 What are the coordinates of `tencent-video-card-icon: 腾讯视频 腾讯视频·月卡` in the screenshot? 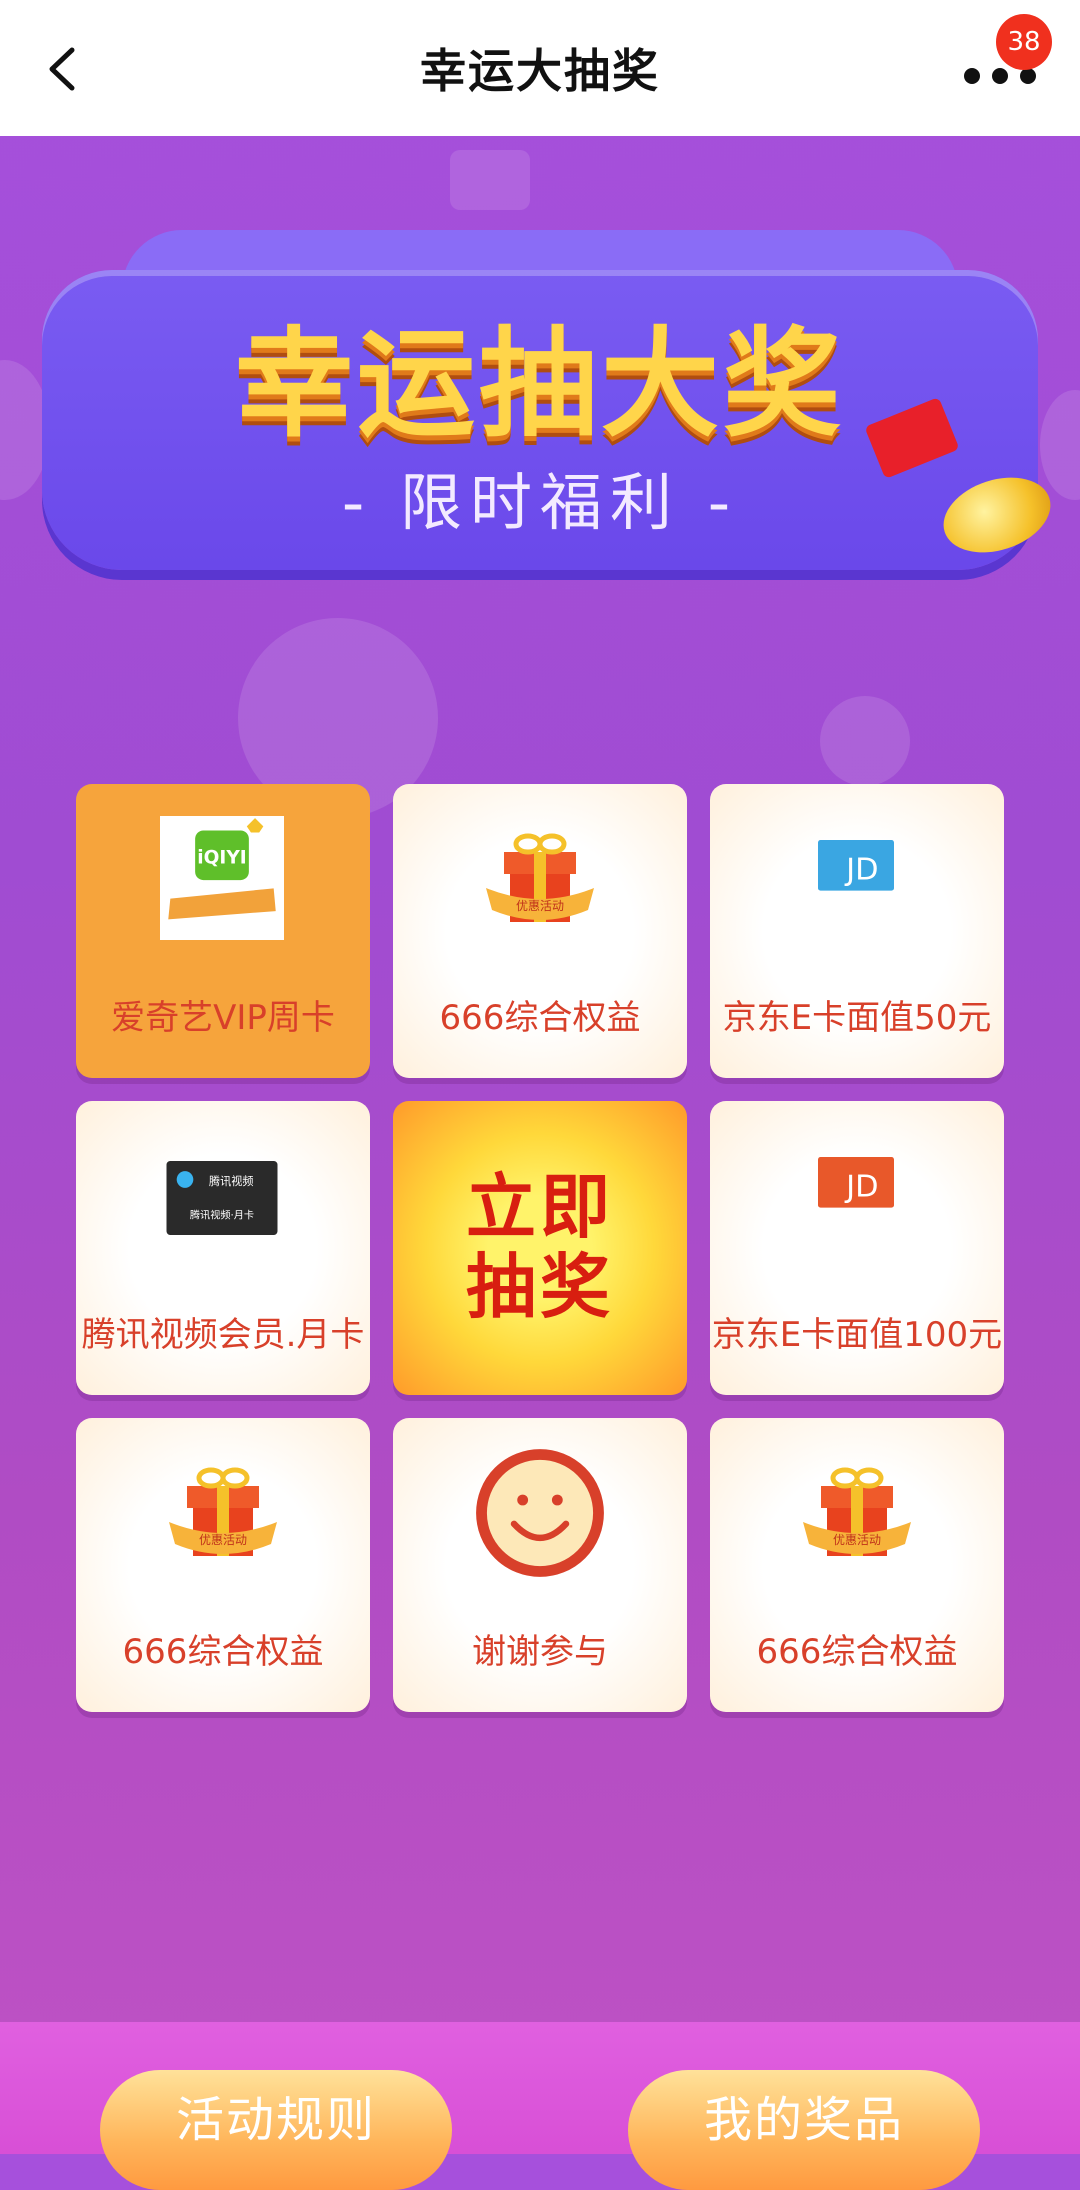 It's located at (222, 1198).